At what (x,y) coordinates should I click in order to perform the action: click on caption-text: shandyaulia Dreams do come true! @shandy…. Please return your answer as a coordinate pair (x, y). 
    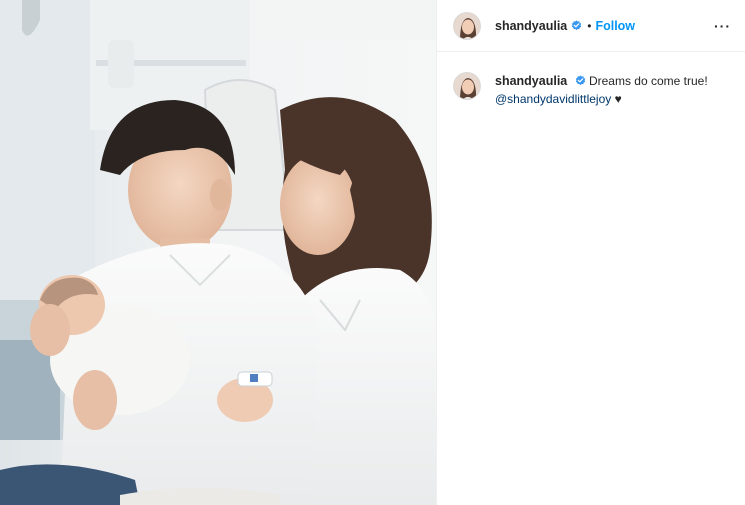
    Looking at the image, I should click on (601, 90).